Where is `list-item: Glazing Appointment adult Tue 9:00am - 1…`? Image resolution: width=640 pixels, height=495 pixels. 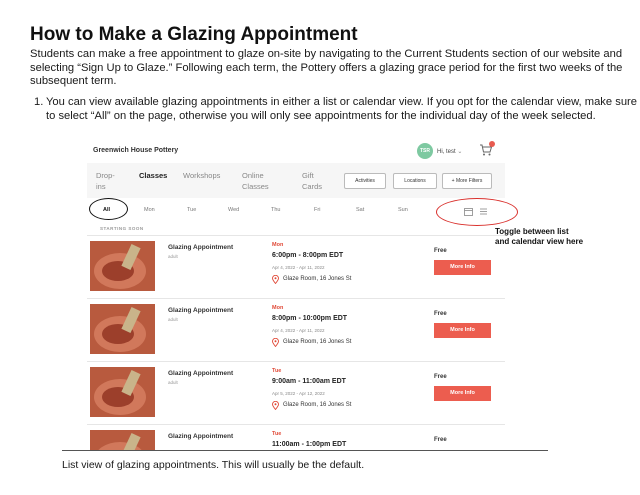 list-item: Glazing Appointment adult Tue 9:00am - 1… is located at coordinates (296, 392).